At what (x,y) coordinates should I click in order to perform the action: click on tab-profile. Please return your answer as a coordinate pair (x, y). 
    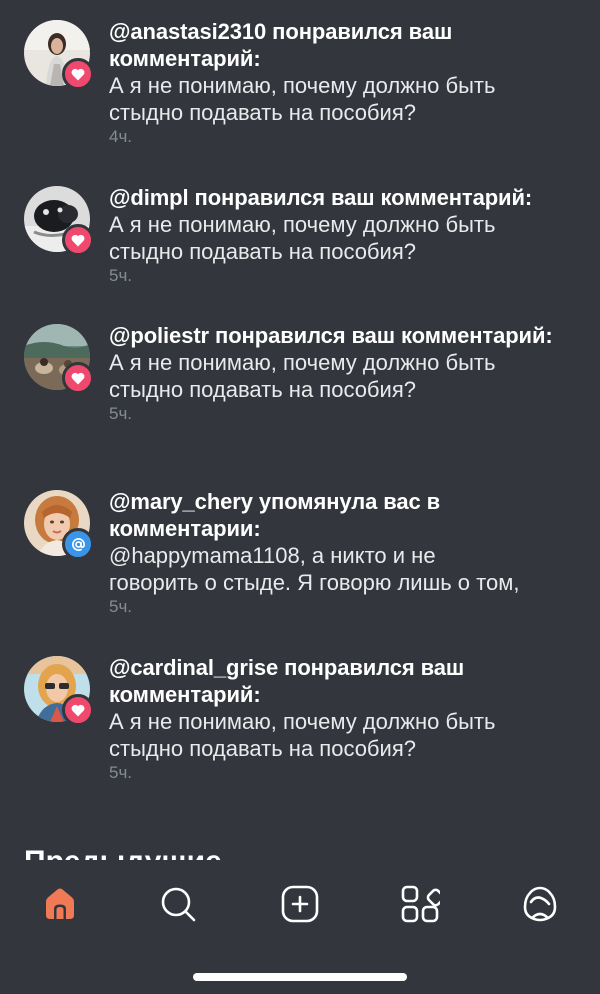
    Looking at the image, I should click on (540, 904).